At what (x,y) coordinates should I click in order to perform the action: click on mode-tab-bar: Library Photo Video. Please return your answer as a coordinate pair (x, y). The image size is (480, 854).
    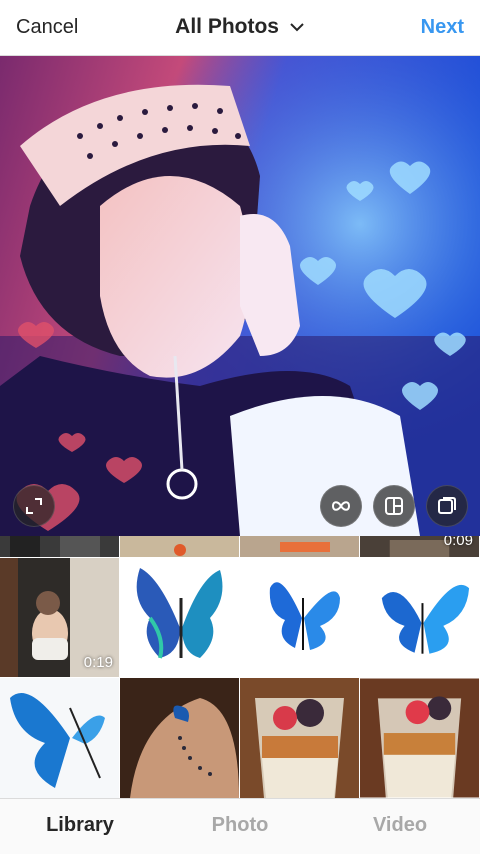
    Looking at the image, I should click on (240, 826).